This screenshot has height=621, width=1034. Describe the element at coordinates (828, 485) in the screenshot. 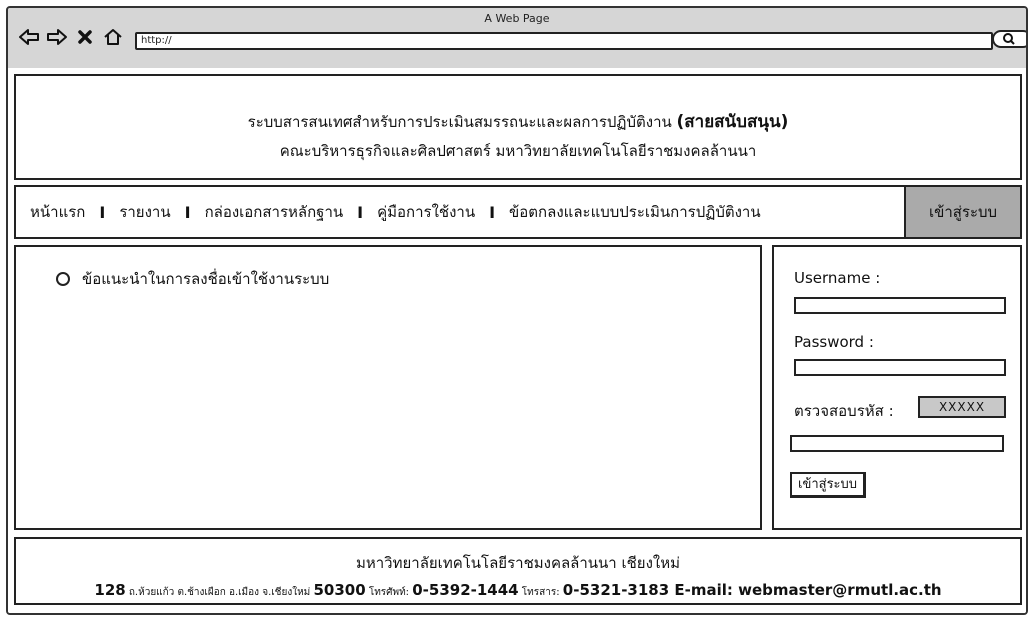

I see `login-button: เข้าสู่ระบบ` at that location.